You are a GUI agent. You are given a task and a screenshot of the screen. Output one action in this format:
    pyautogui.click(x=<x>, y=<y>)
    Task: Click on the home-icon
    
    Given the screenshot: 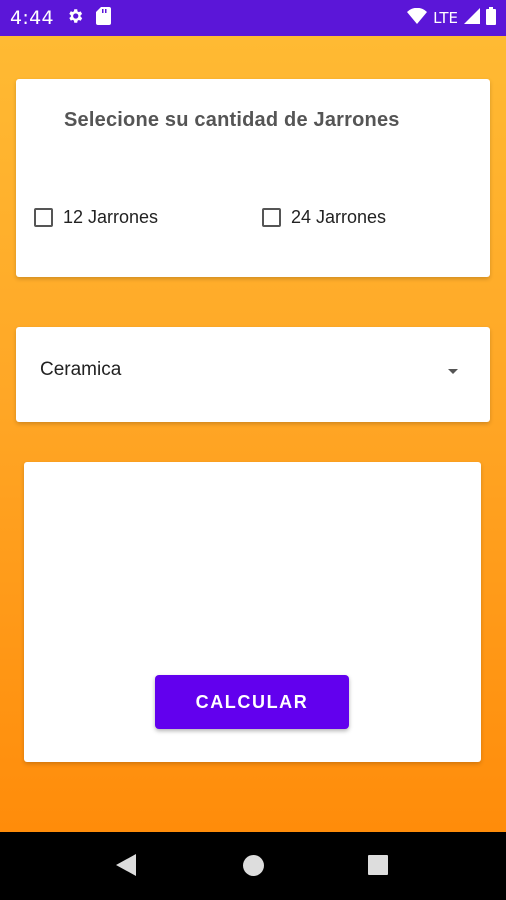 What is the action you would take?
    pyautogui.click(x=253, y=865)
    